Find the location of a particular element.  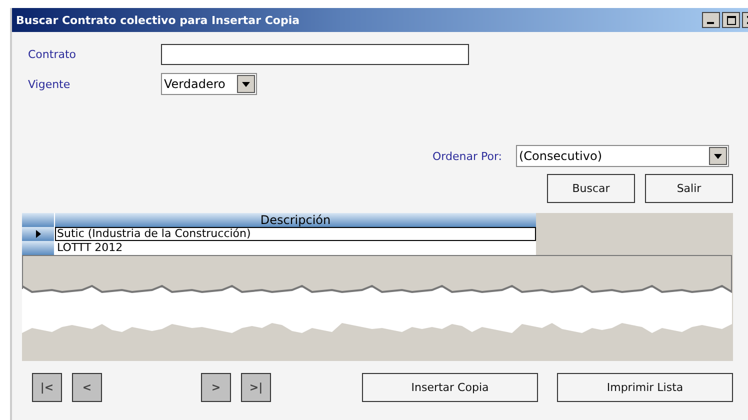

sort-dropdown: (Consecutivo) is located at coordinates (622, 156).